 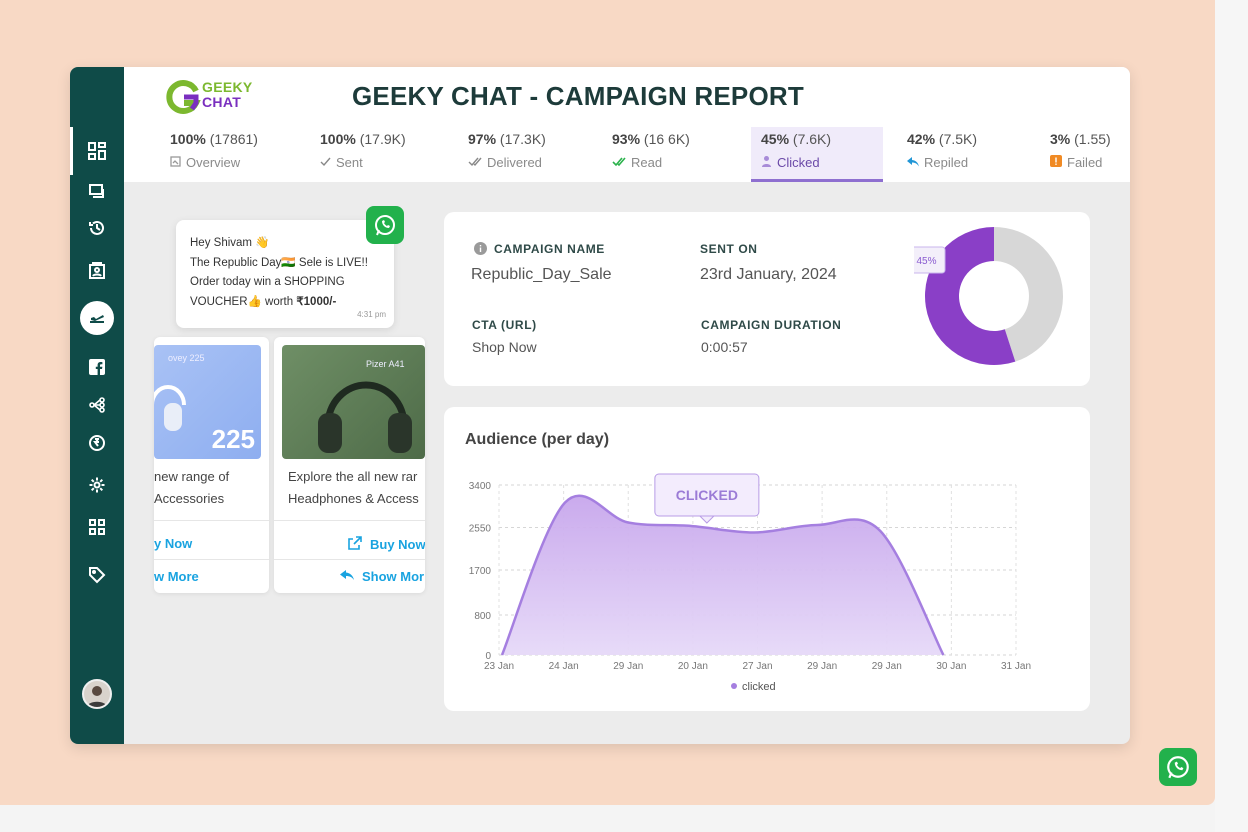 I want to click on logo-mark-icon, so click(x=183, y=97).